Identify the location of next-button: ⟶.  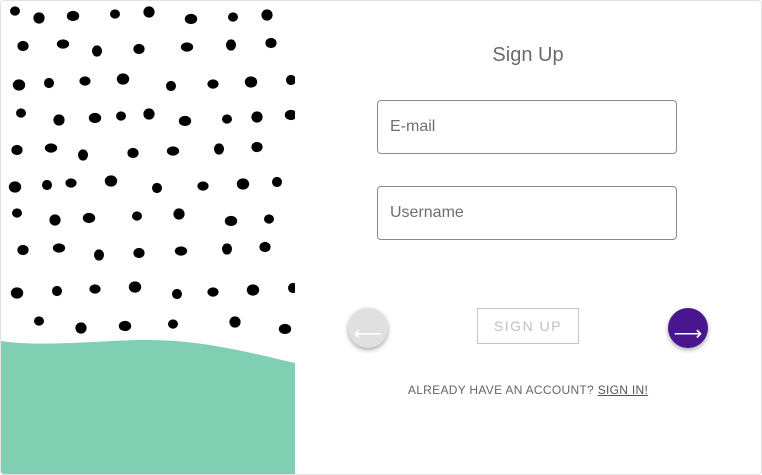
(688, 328).